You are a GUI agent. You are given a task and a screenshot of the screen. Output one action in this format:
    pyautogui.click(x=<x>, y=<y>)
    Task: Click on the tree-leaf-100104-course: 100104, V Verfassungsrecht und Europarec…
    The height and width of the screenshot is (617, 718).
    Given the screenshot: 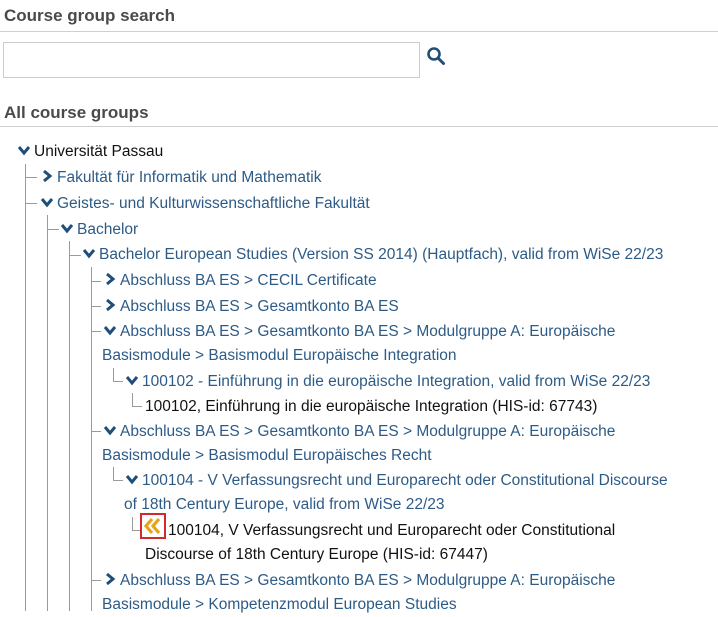 What is the action you would take?
    pyautogui.click(x=392, y=530)
    